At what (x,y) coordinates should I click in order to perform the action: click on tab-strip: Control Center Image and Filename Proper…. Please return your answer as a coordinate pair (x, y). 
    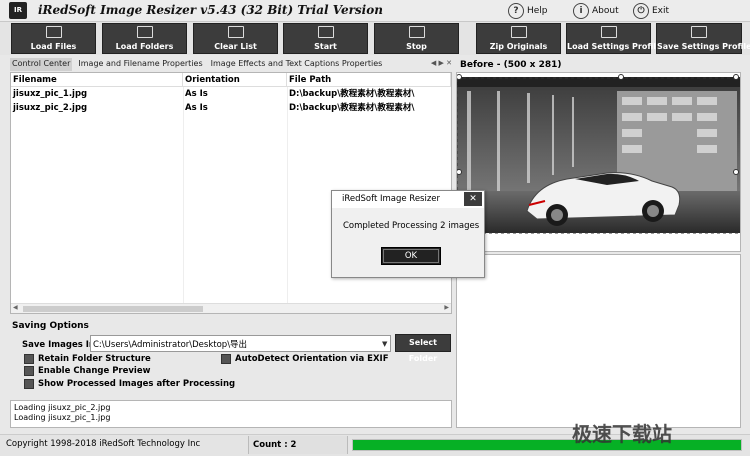
    Looking at the image, I should click on (231, 64).